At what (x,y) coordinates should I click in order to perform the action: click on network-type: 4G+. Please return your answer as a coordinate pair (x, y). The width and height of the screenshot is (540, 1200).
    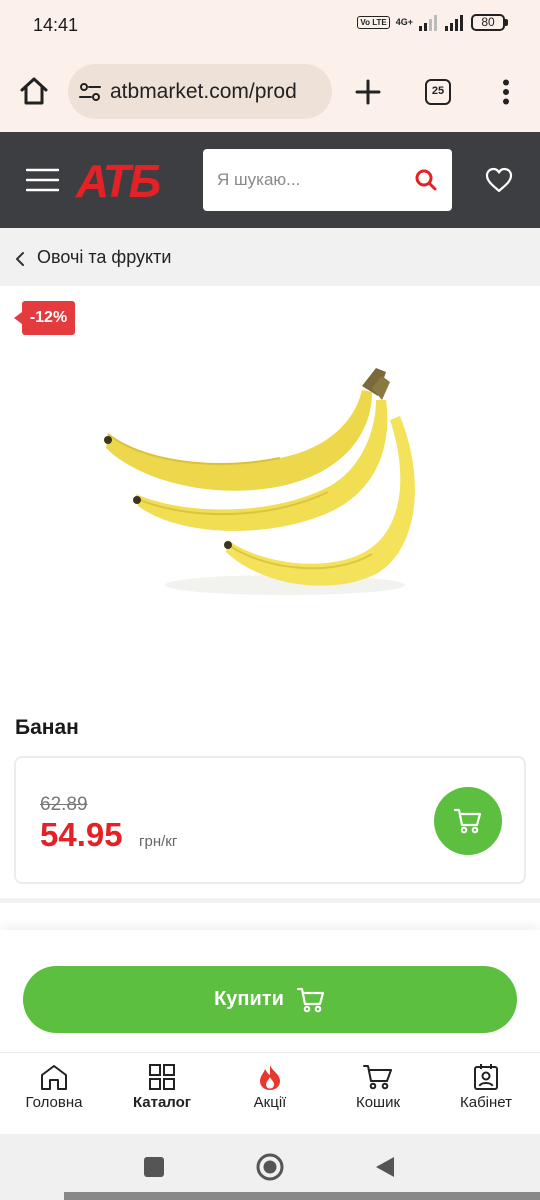
    Looking at the image, I should click on (404, 22).